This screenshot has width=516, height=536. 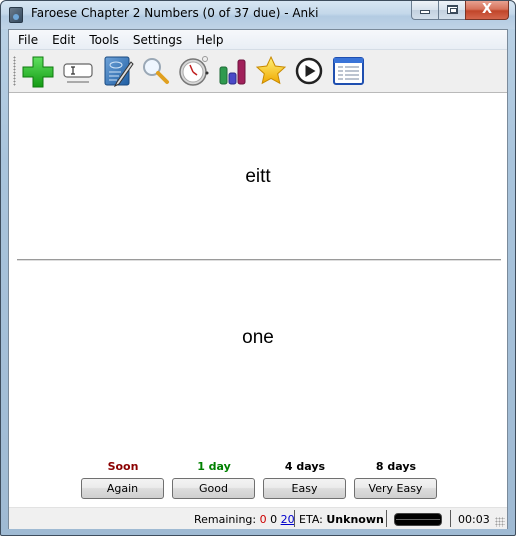 I want to click on menu-help: Help, so click(x=209, y=40).